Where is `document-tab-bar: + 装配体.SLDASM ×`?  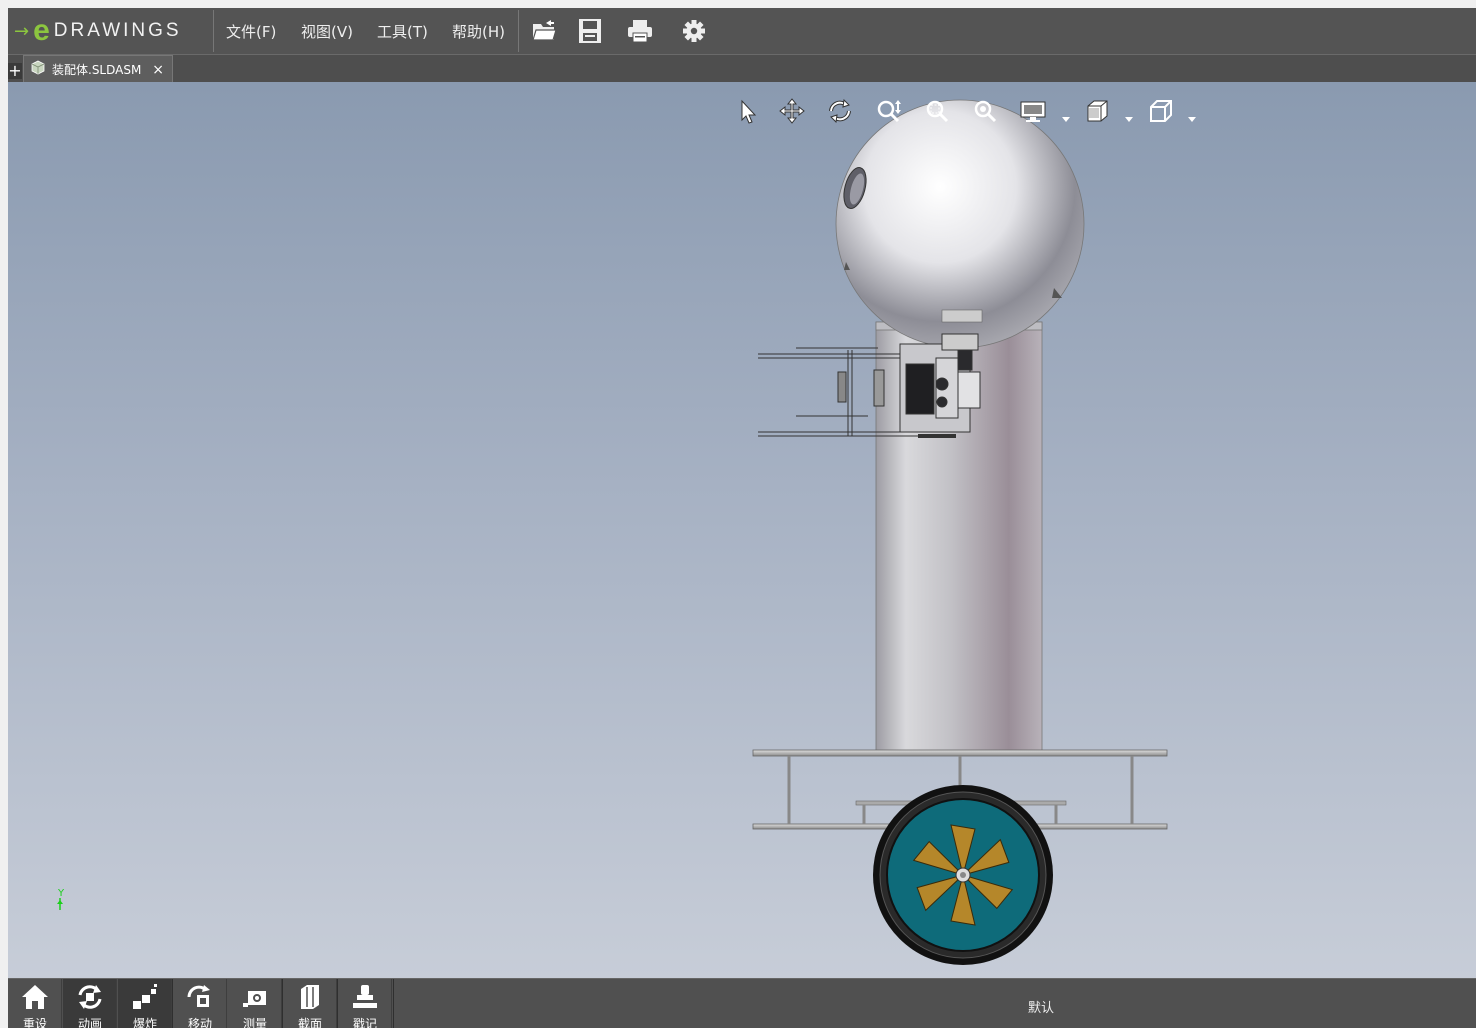 document-tab-bar: + 装配体.SLDASM × is located at coordinates (742, 68).